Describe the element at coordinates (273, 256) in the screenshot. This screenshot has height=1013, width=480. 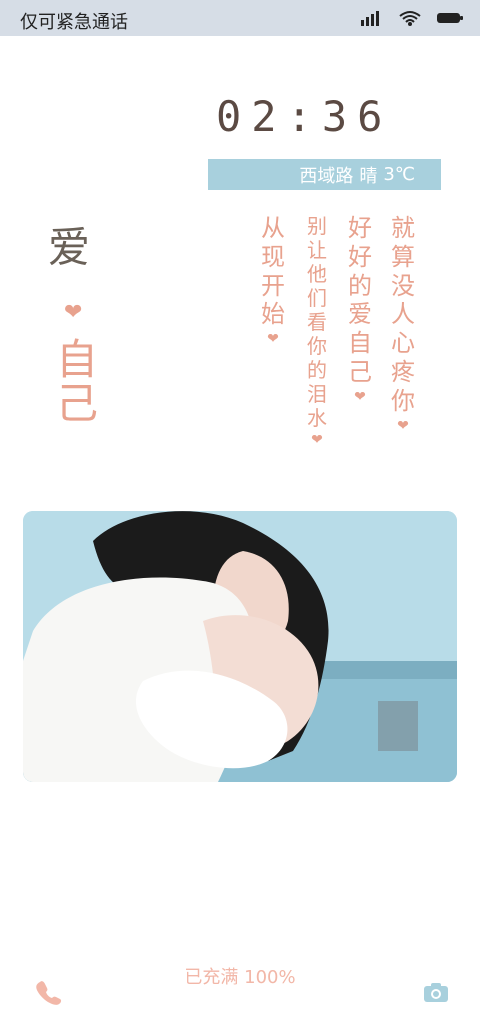
I see `poem-char: 现` at that location.